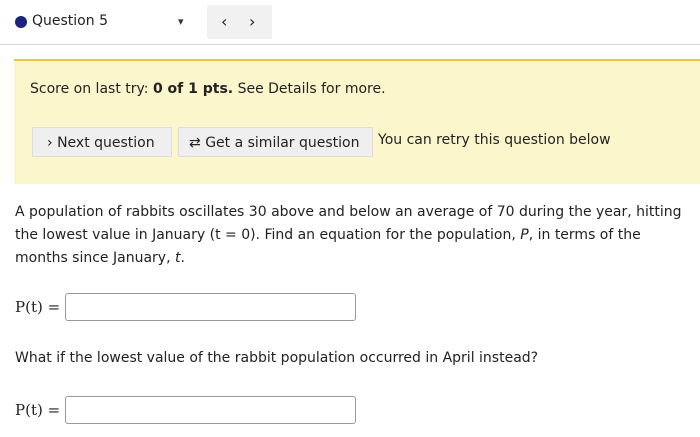 This screenshot has height=437, width=700. I want to click on similar-question-label: Get a similar question, so click(282, 143).